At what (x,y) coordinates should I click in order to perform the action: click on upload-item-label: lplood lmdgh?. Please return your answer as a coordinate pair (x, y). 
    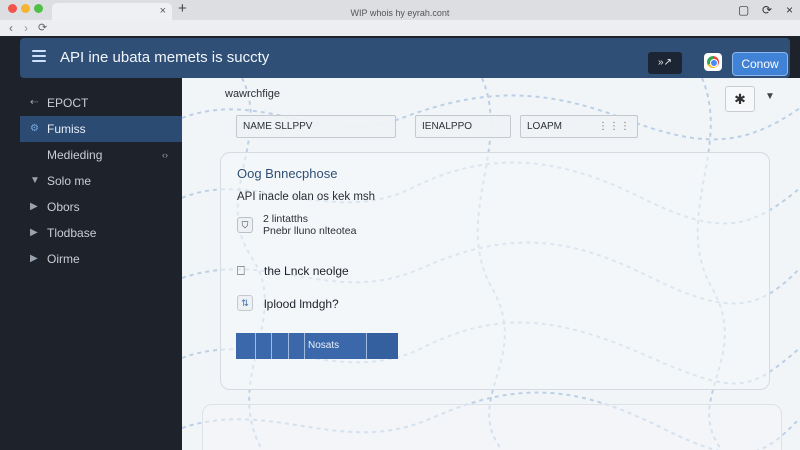
    Looking at the image, I should click on (301, 304).